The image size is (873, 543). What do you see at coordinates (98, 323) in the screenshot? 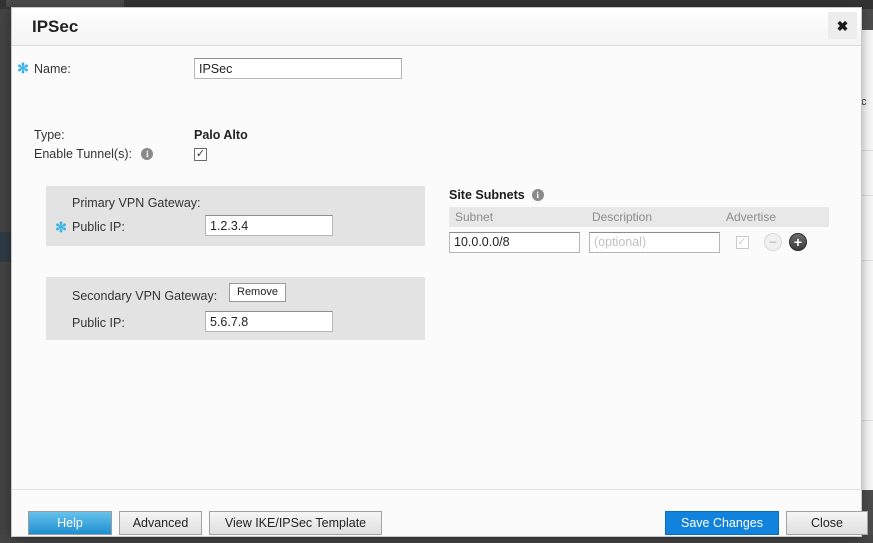
I see `secondary-public-ip-label: Public IP:` at bounding box center [98, 323].